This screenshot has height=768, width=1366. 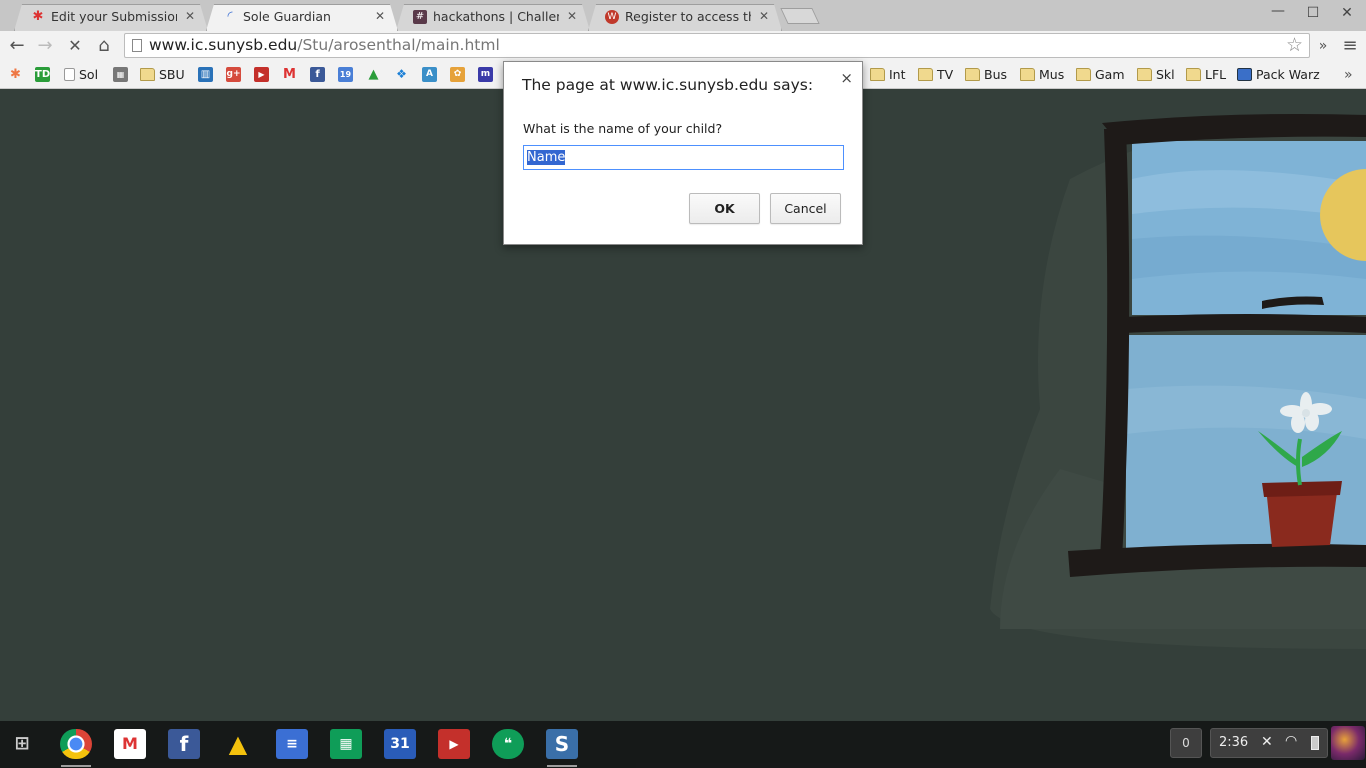 I want to click on td-icon: TD, so click(x=42, y=74).